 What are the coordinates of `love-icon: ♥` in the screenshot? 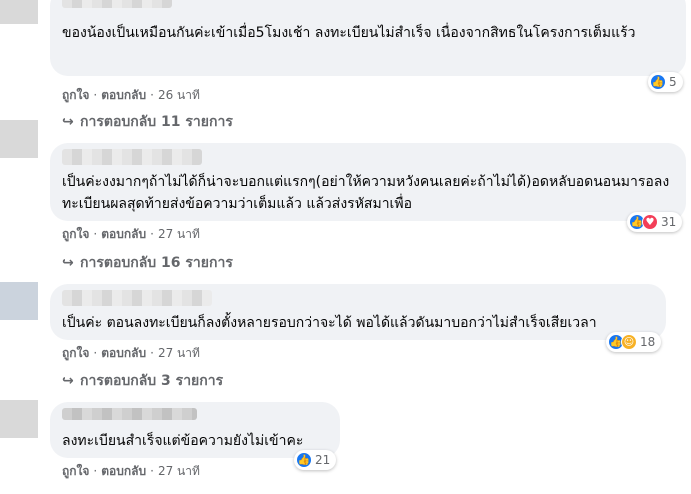 It's located at (650, 222).